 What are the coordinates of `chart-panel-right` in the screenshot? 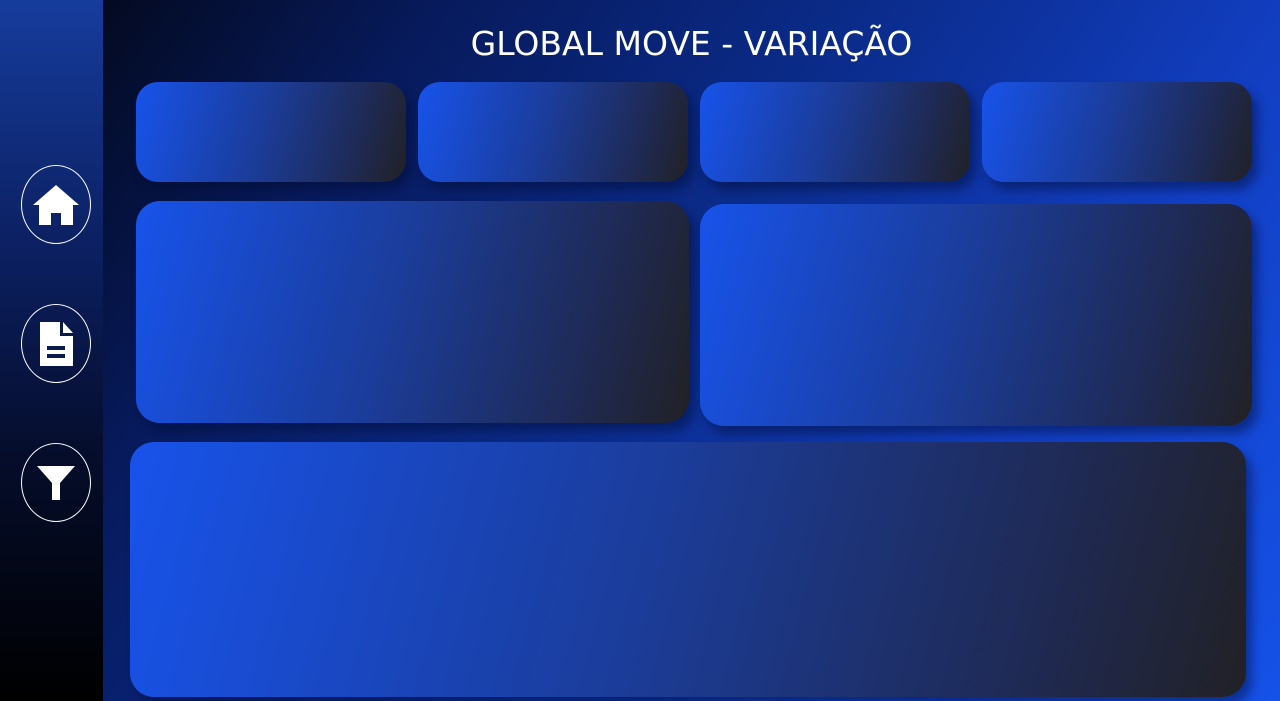 It's located at (976, 315).